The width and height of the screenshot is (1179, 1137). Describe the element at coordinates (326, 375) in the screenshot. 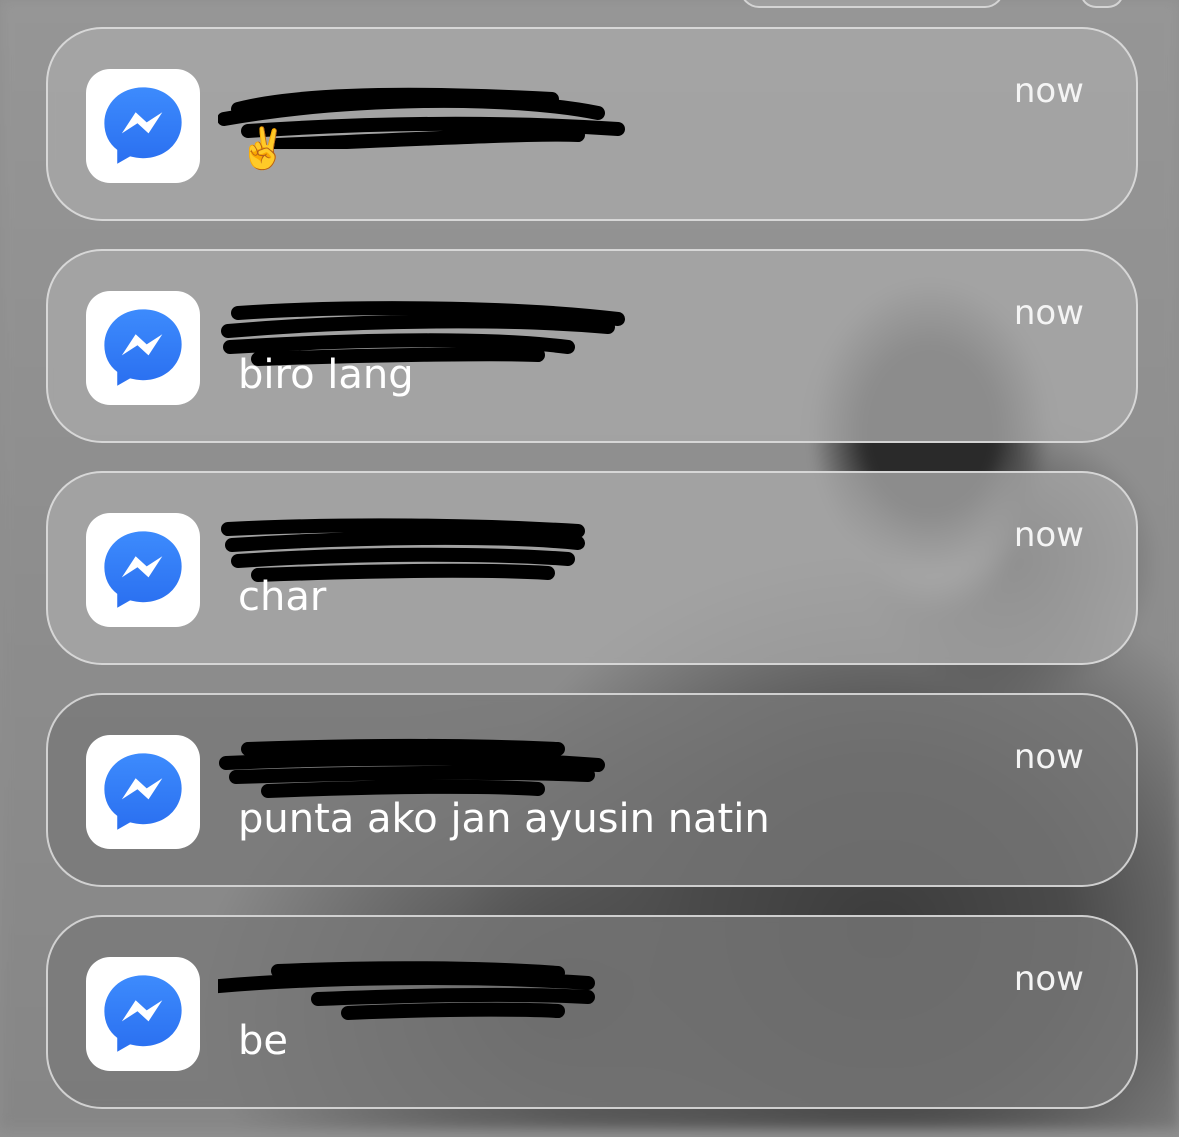

I see `message-text: biro lang` at that location.